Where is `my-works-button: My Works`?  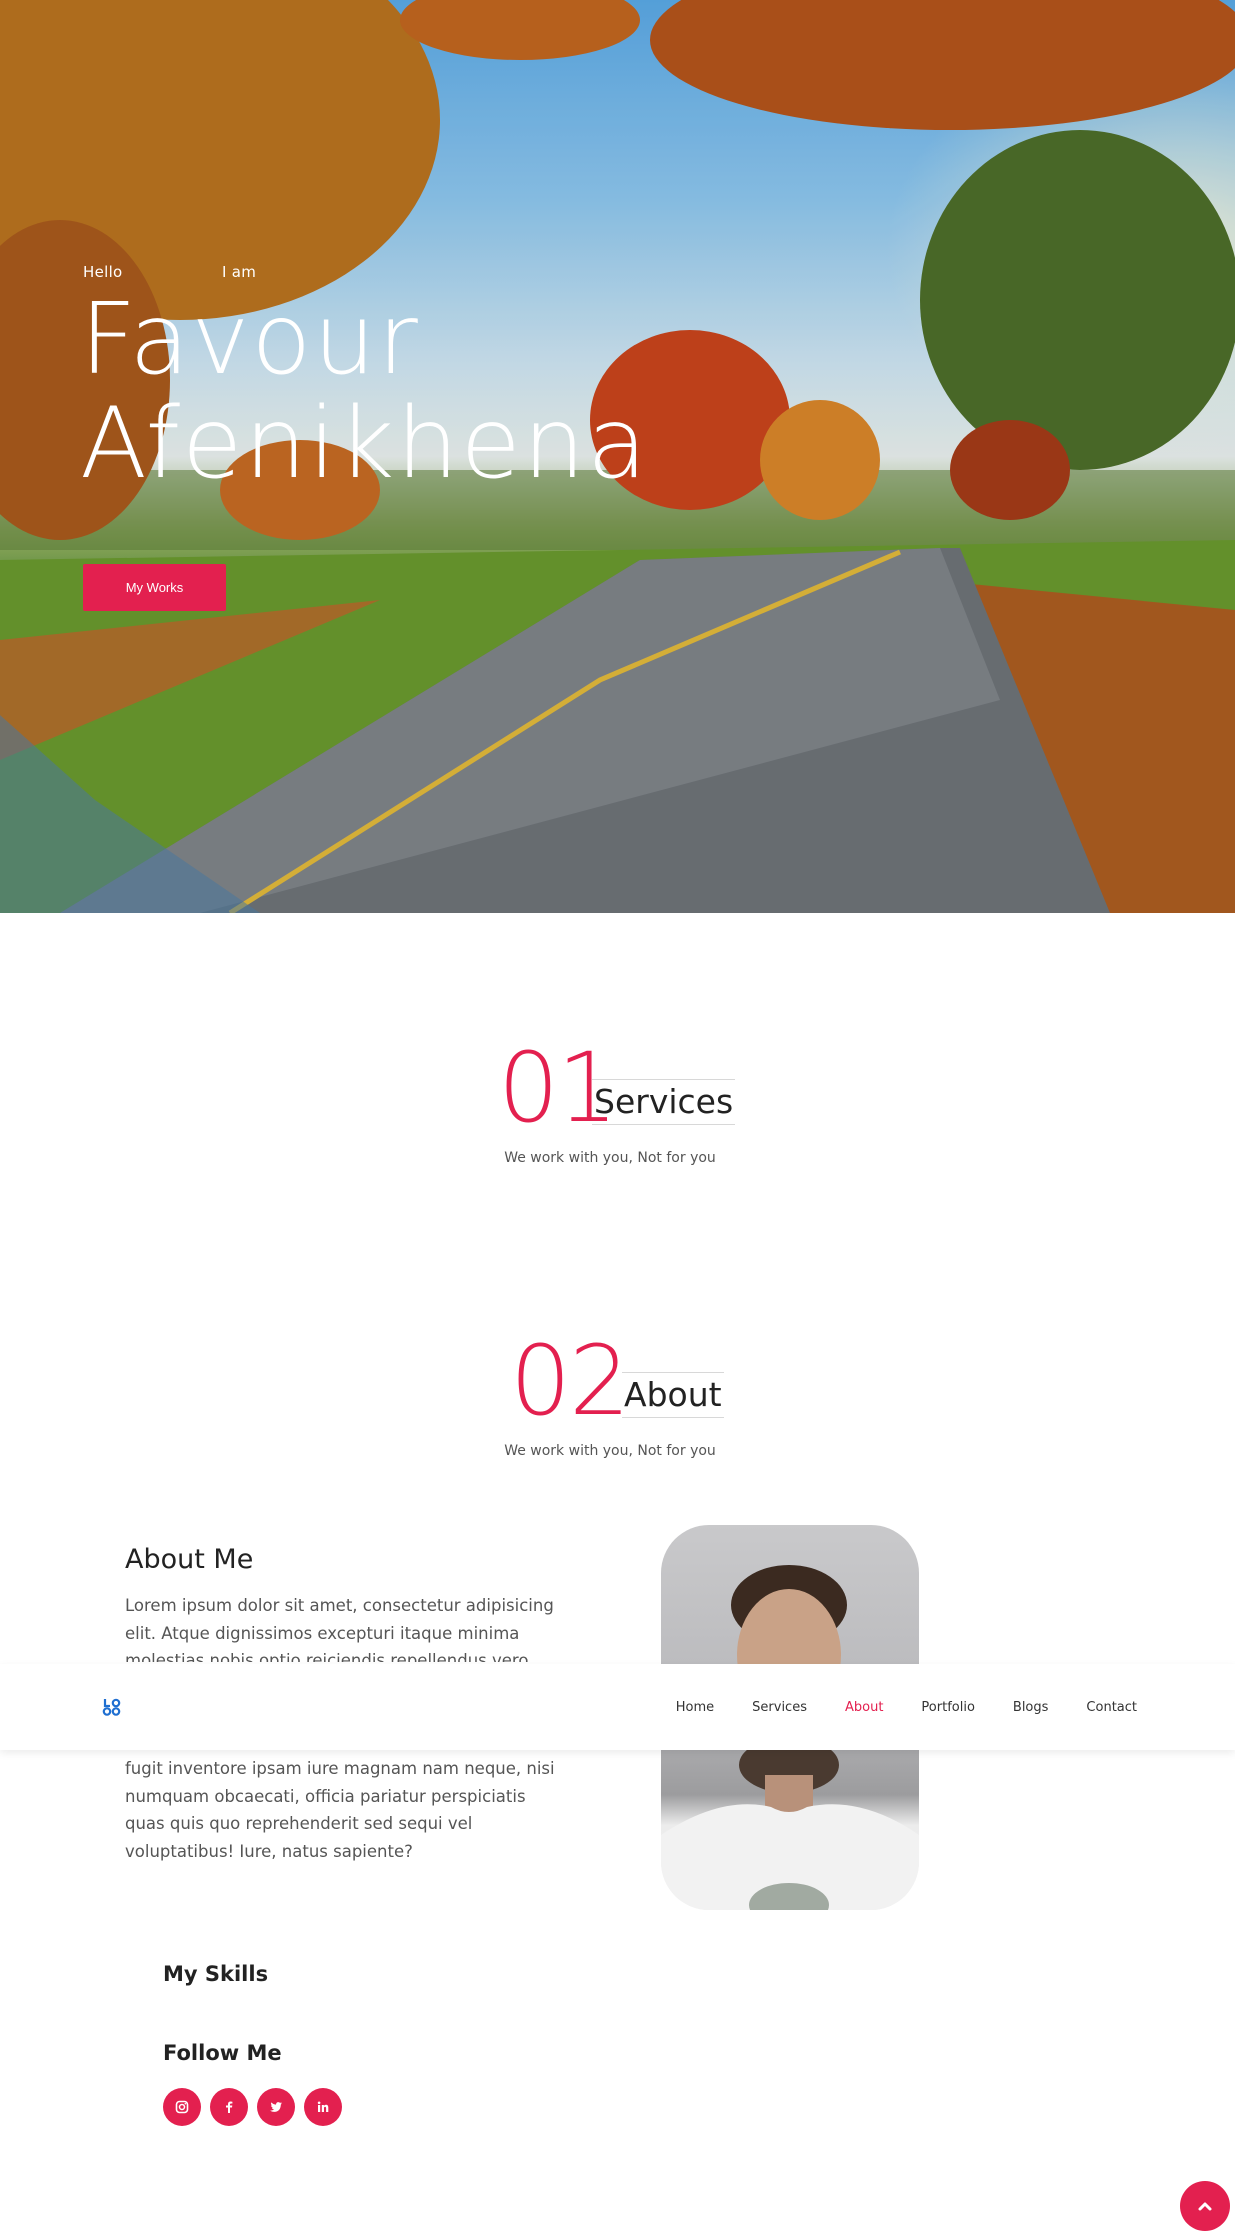 my-works-button: My Works is located at coordinates (154, 587).